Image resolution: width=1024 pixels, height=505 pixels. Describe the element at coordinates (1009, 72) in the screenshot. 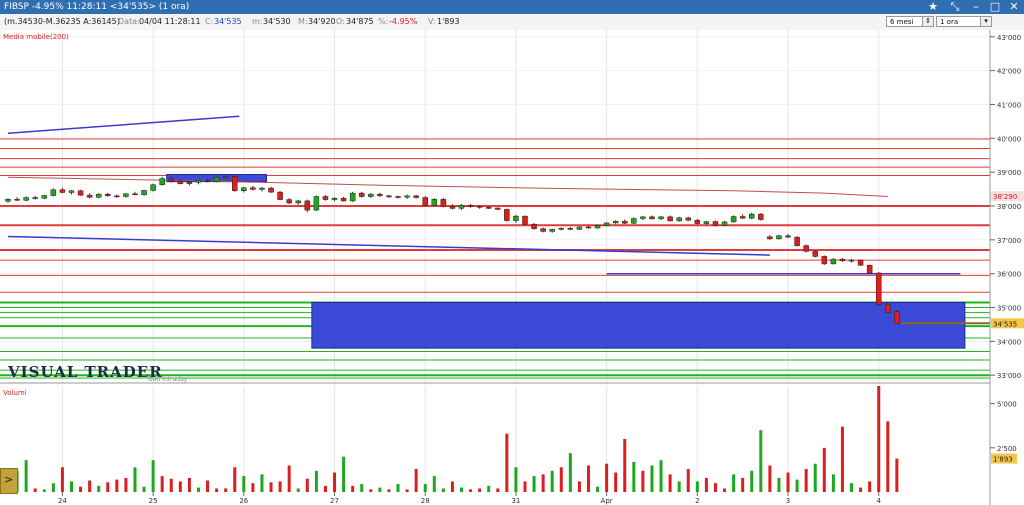

I see `price-tick-label: 42'000` at that location.